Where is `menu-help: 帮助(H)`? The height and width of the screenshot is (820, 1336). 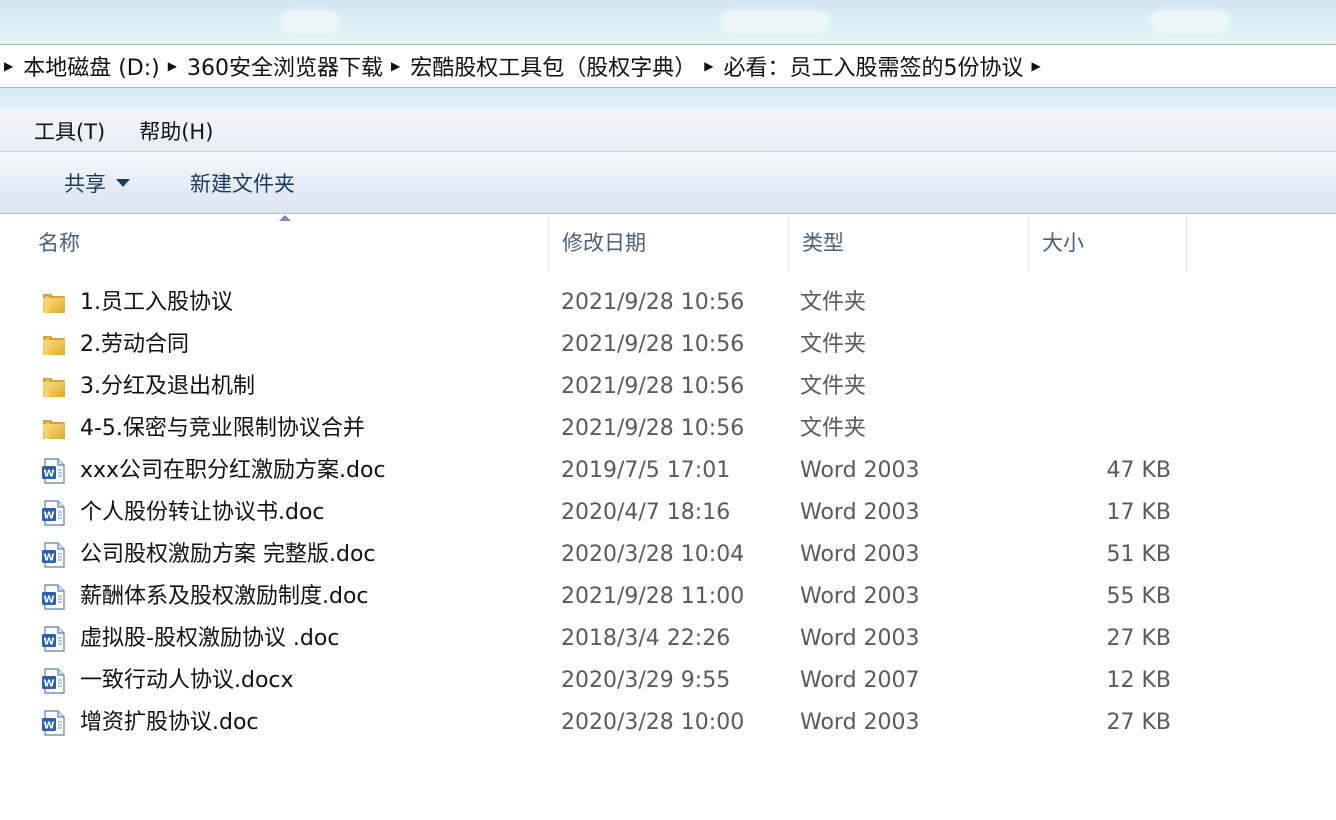 menu-help: 帮助(H) is located at coordinates (176, 131).